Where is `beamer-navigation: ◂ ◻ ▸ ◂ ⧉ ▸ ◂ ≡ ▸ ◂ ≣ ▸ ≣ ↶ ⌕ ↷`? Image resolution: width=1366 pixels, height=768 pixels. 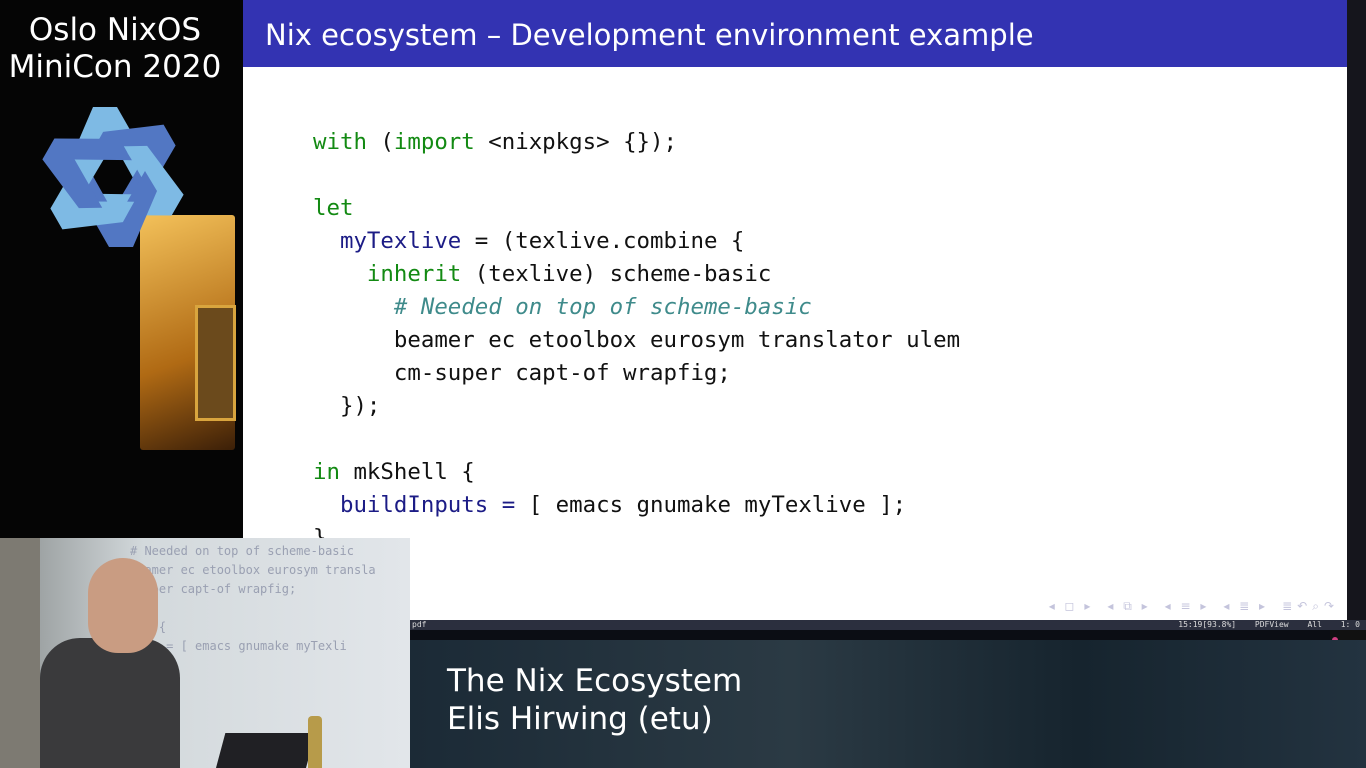
beamer-navigation: ◂ ◻ ▸ ◂ ⧉ ▸ ◂ ≡ ▸ ◂ ≣ ▸ ≣ ↶ ⌕ ↷ is located at coordinates (1186, 606).